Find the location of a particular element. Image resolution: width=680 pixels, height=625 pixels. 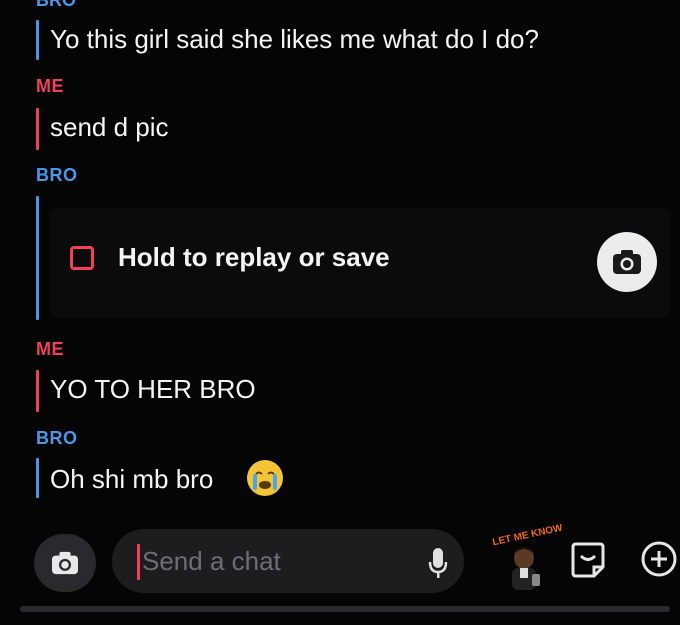

microphone-button is located at coordinates (438, 564).